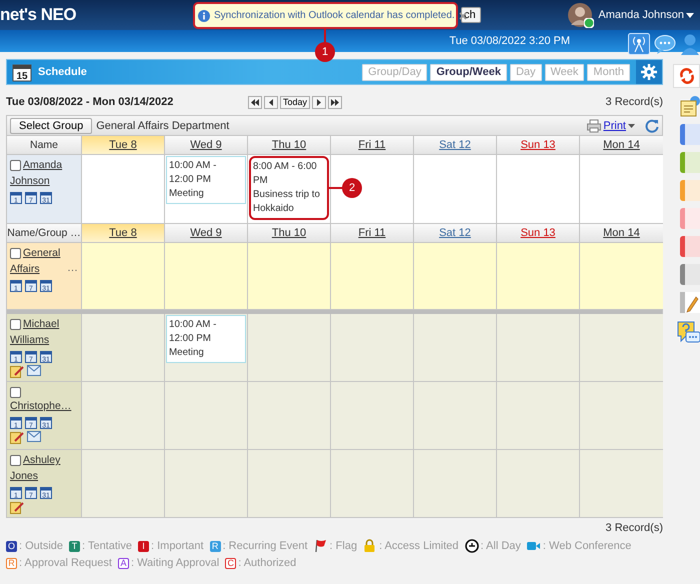  I want to click on notes-icon, so click(690, 106).